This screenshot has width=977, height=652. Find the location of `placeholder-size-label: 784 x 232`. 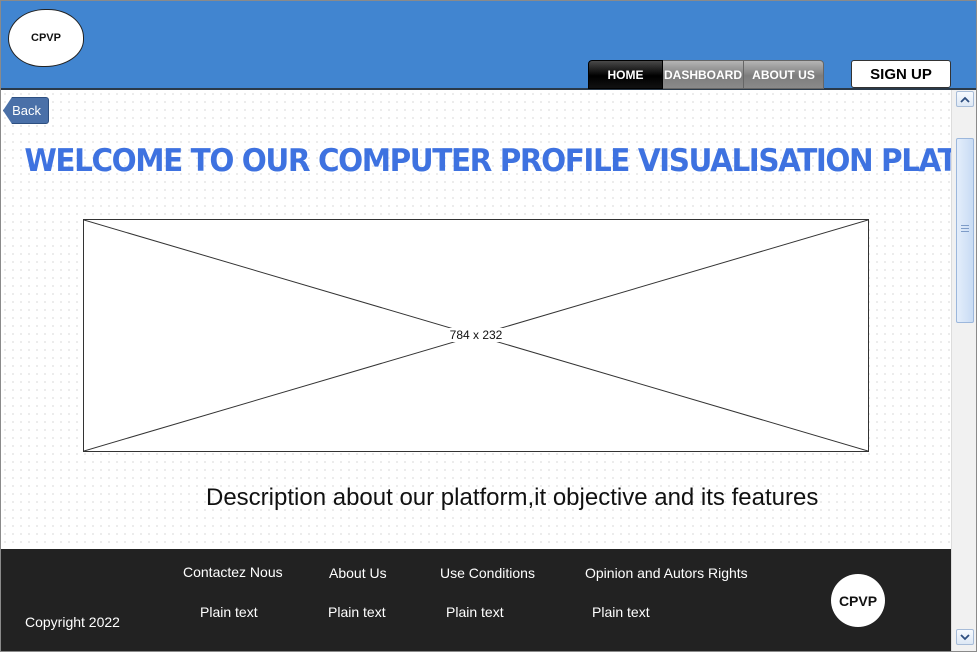

placeholder-size-label: 784 x 232 is located at coordinates (476, 335).